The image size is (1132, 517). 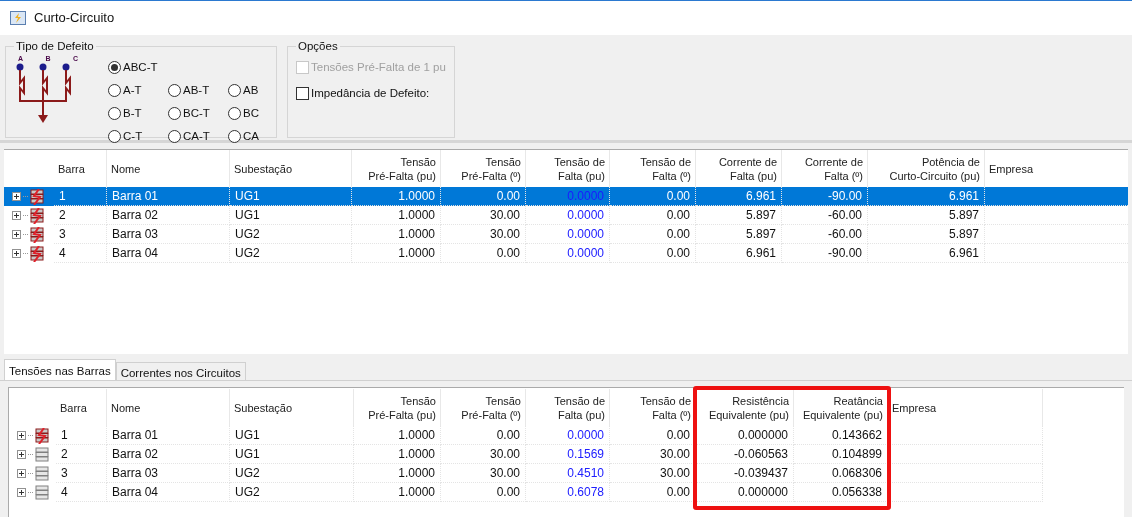 What do you see at coordinates (483, 407) in the screenshot?
I see `column-header: Tensão Pré-Falta (º)` at bounding box center [483, 407].